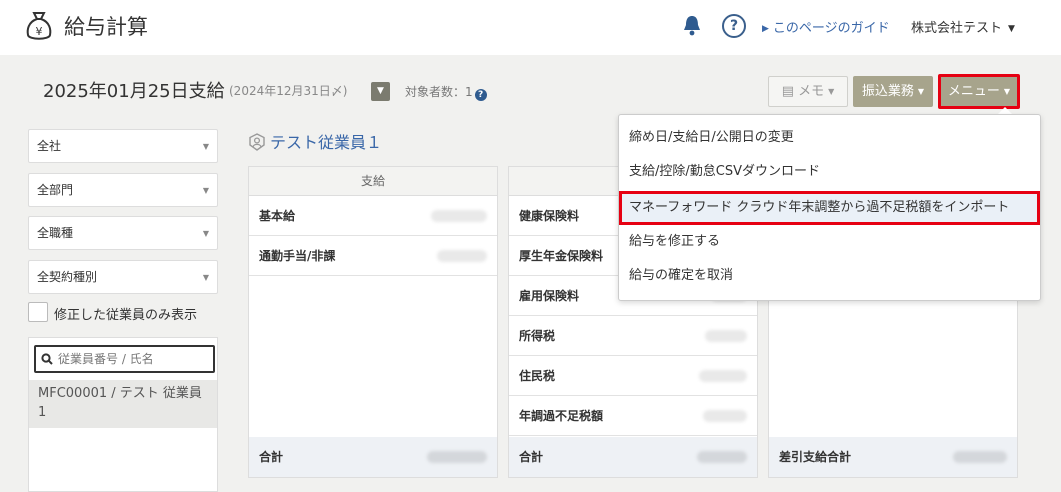 This screenshot has height=492, width=1061. Describe the element at coordinates (808, 91) in the screenshot. I see `memo-button: ▤ メモ ▼` at that location.